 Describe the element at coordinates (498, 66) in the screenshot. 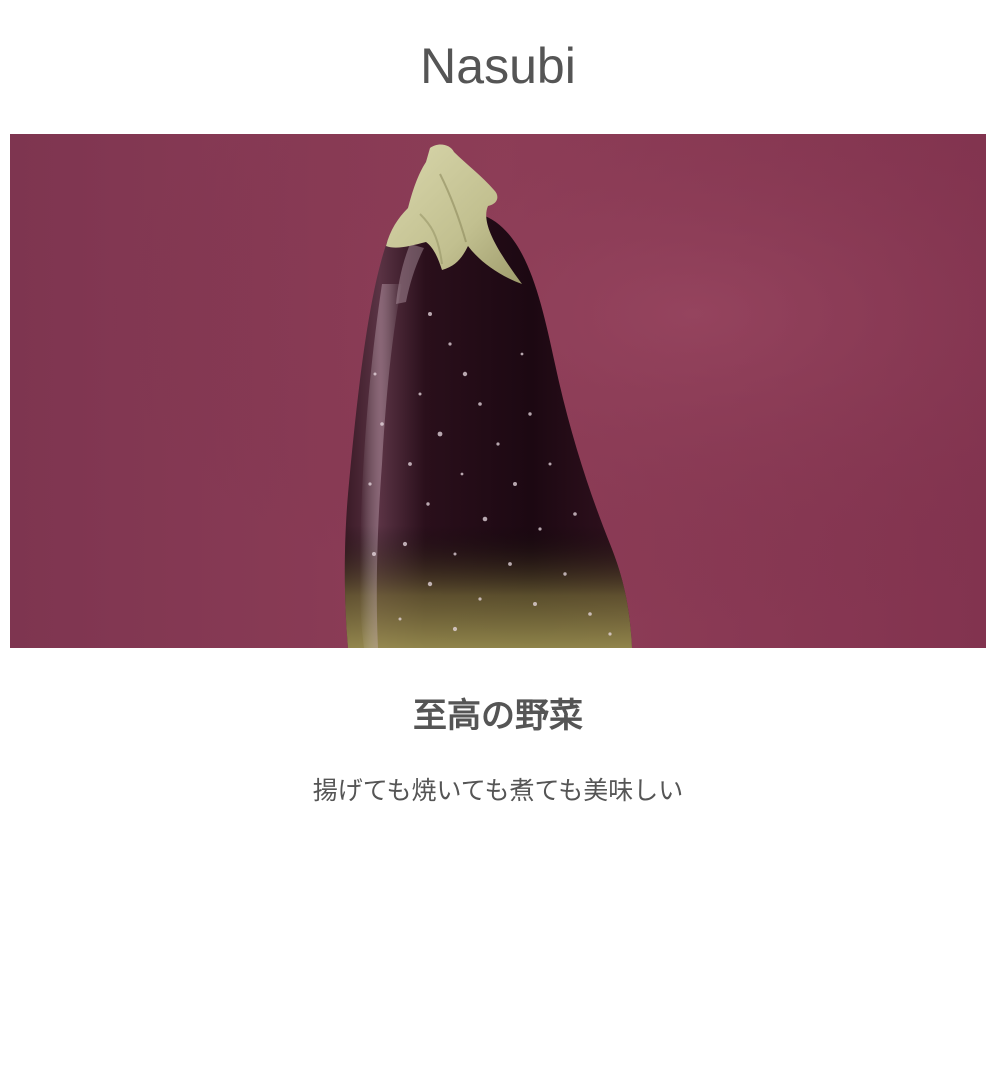

I see `site-title: Nasubi` at that location.